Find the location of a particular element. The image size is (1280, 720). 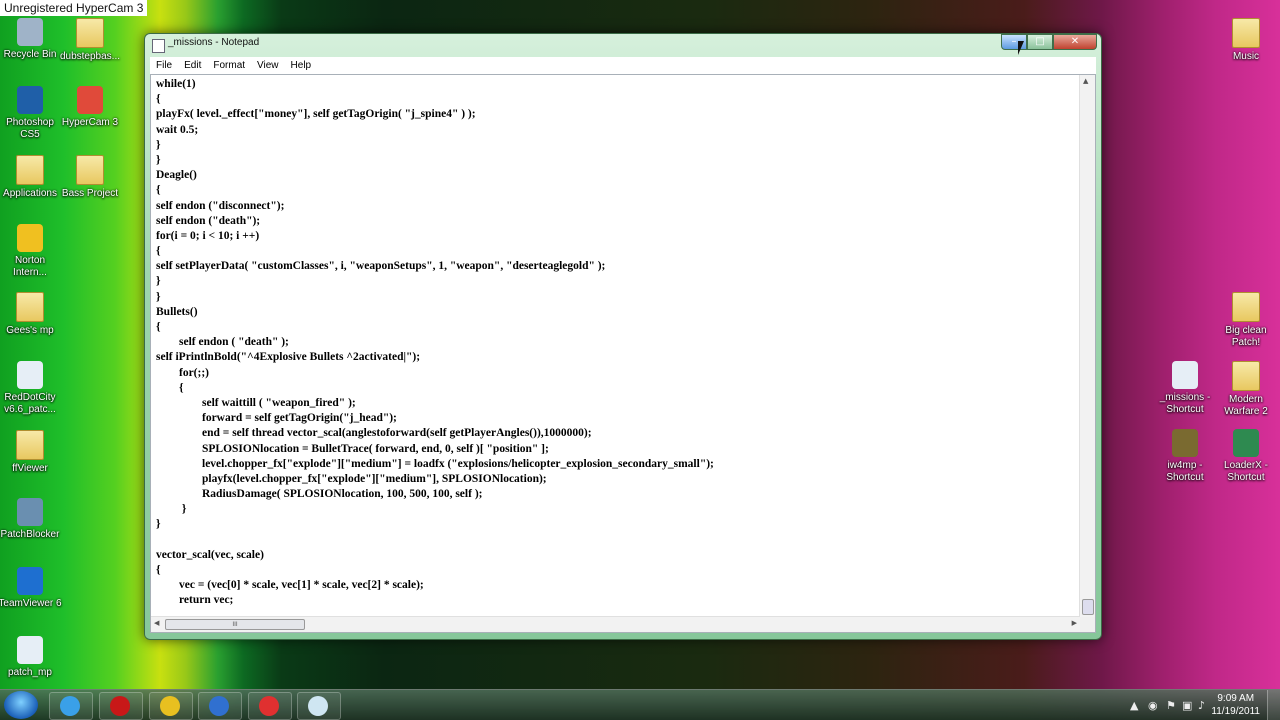

network-icon: ▣ is located at coordinates (1187, 705).